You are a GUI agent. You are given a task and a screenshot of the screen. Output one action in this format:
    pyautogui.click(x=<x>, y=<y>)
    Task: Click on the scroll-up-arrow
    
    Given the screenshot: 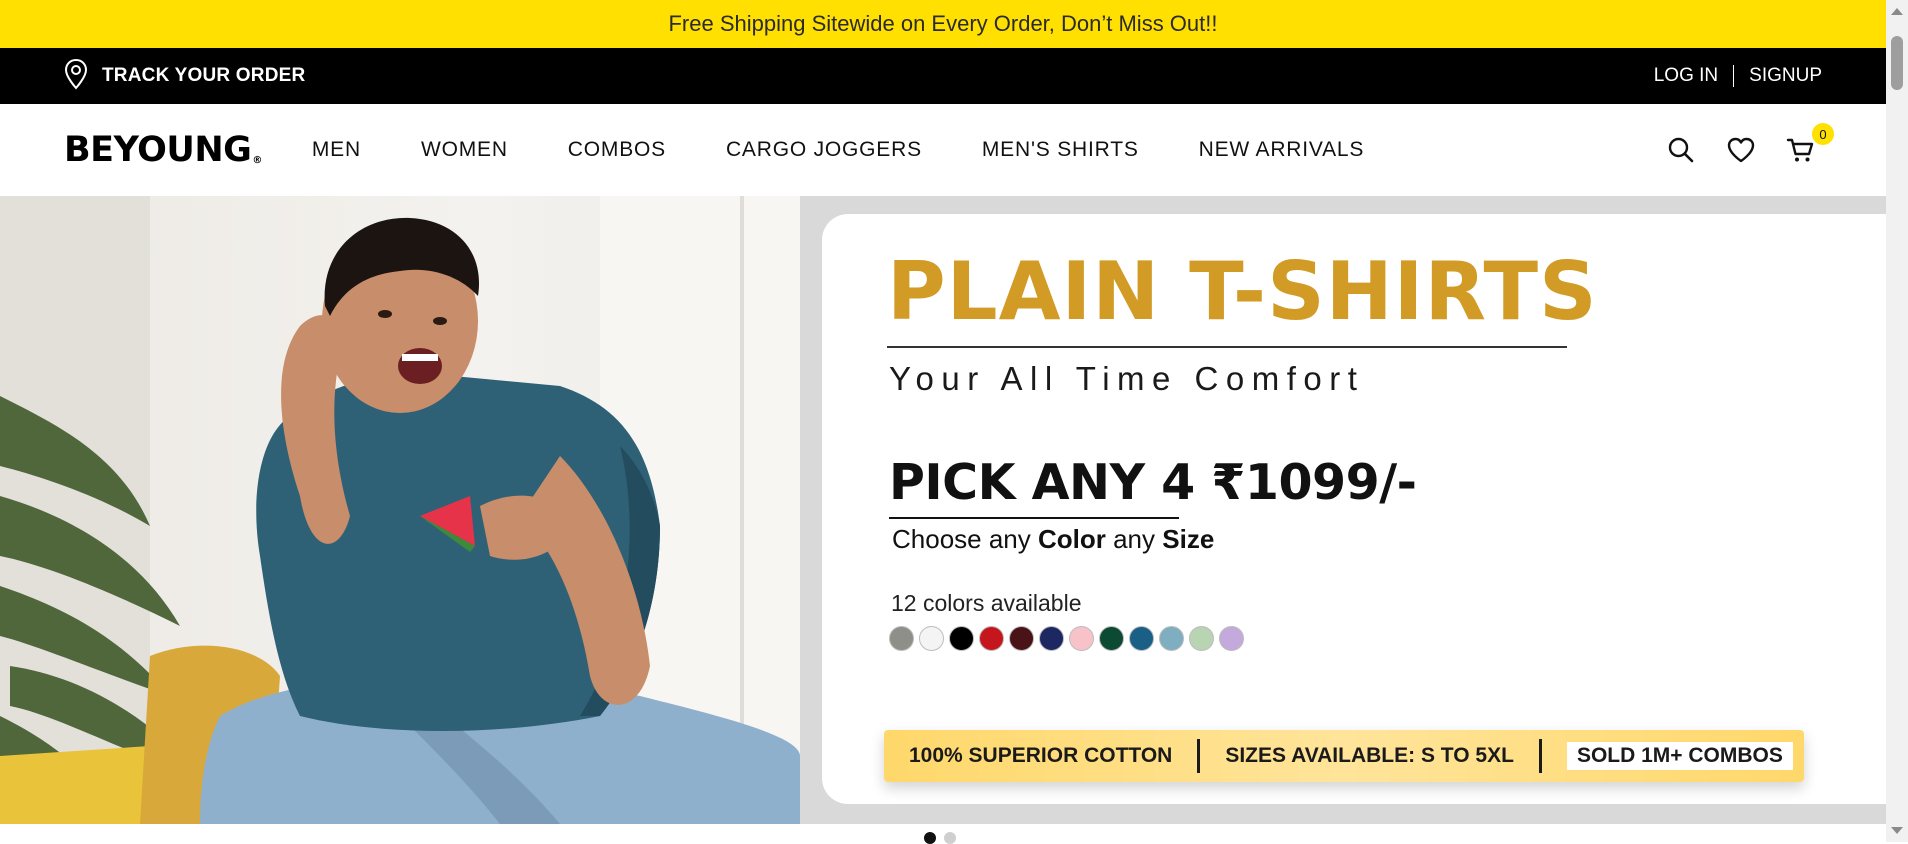 What is the action you would take?
    pyautogui.click(x=1897, y=11)
    